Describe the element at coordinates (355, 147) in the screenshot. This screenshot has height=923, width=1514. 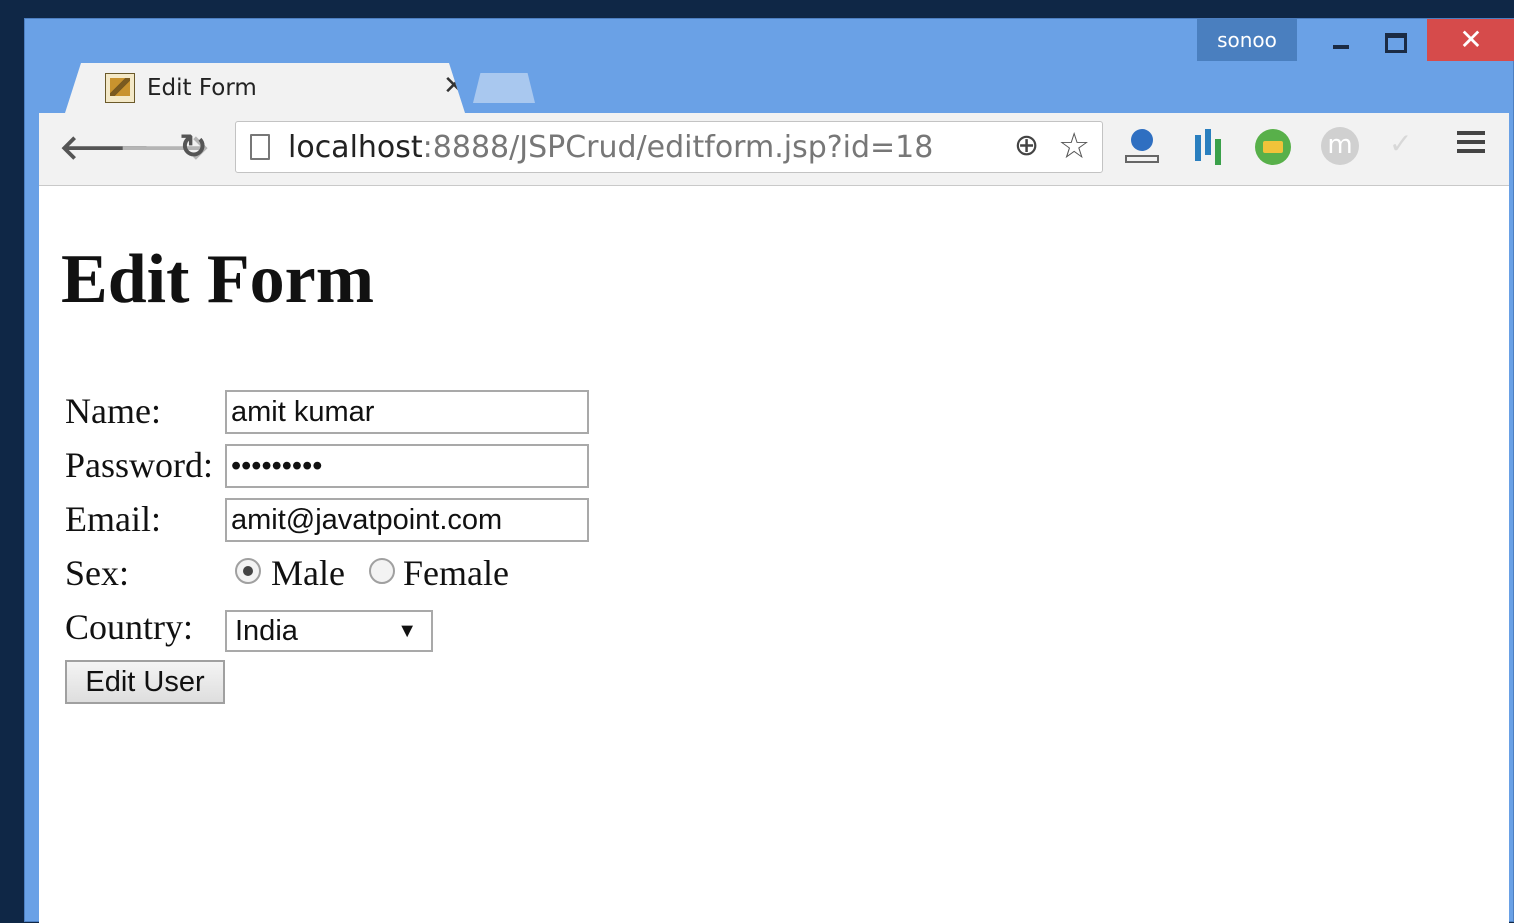
I see `url-host: localhost` at that location.